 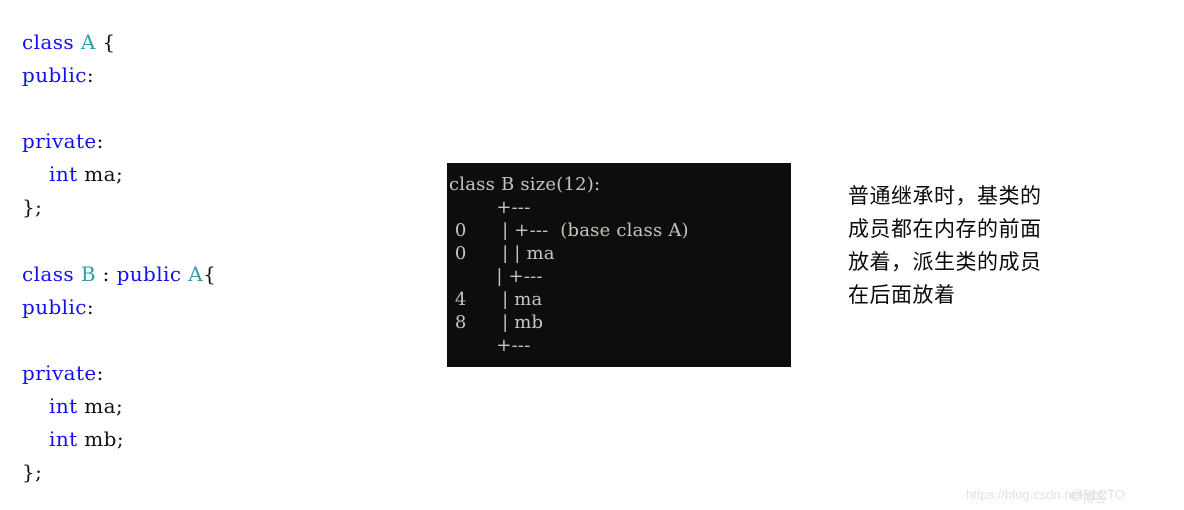 What do you see at coordinates (88, 274) in the screenshot?
I see `code-token: B` at bounding box center [88, 274].